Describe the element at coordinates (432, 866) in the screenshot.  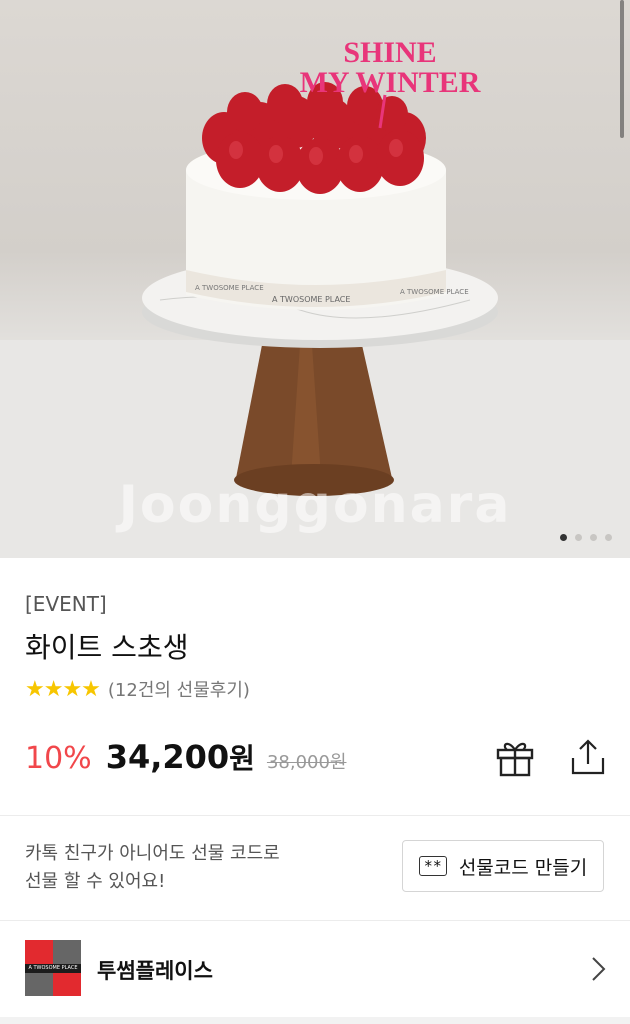
I see `code-icon: **` at that location.